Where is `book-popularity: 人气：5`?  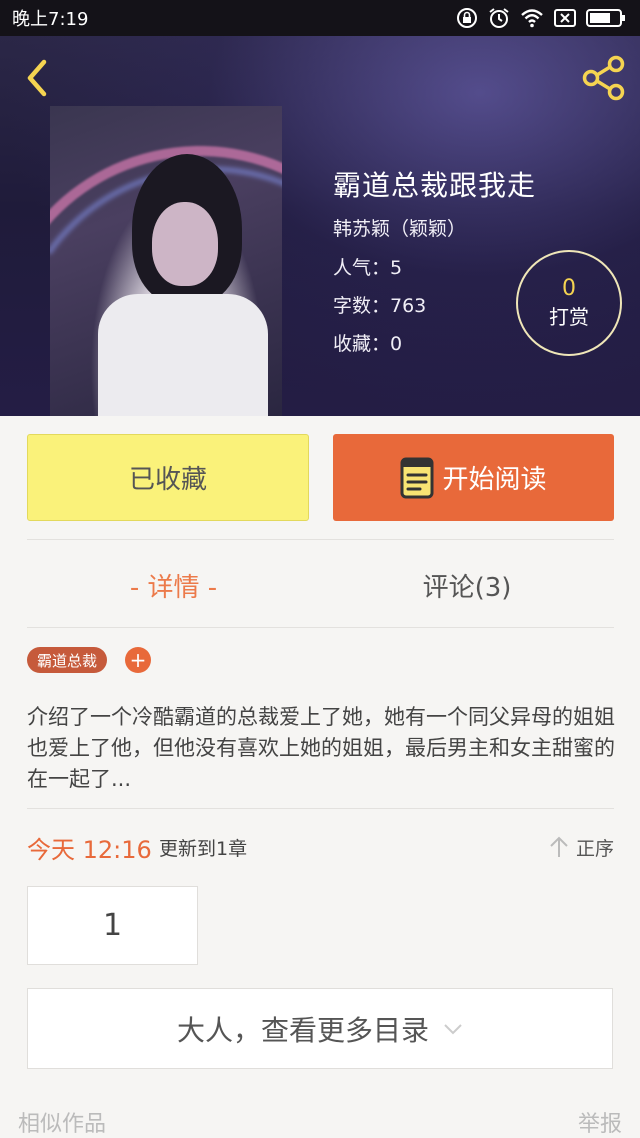
book-popularity: 人气：5 is located at coordinates (368, 268).